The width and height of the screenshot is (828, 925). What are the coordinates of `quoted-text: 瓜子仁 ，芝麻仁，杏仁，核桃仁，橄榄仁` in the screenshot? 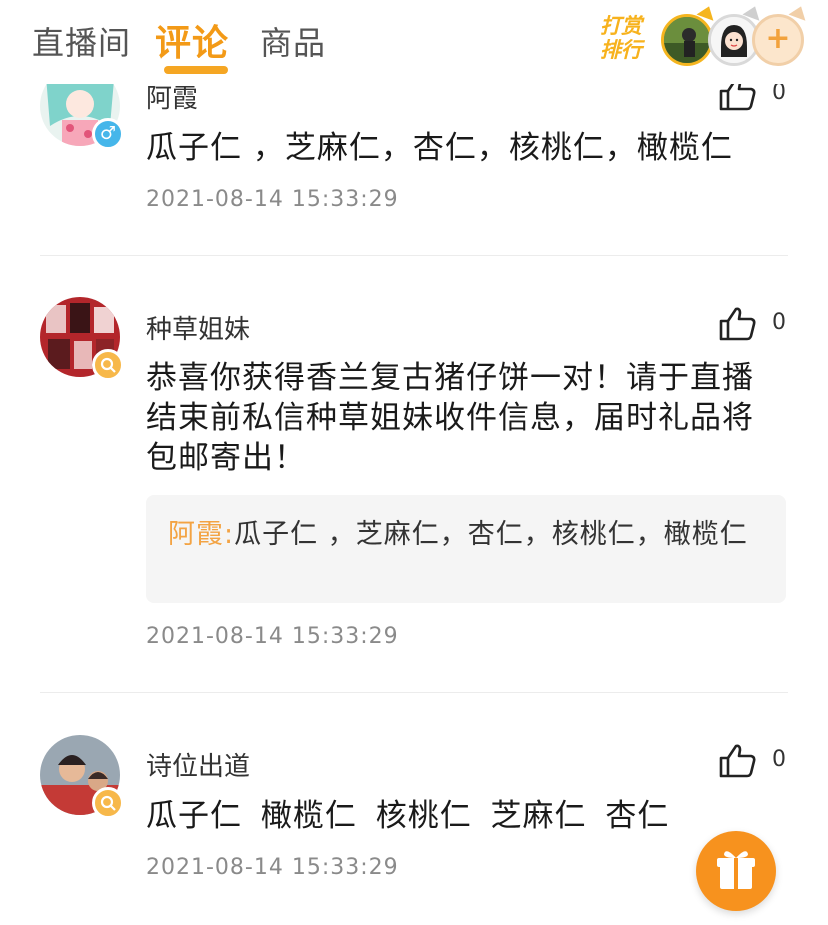 It's located at (491, 534).